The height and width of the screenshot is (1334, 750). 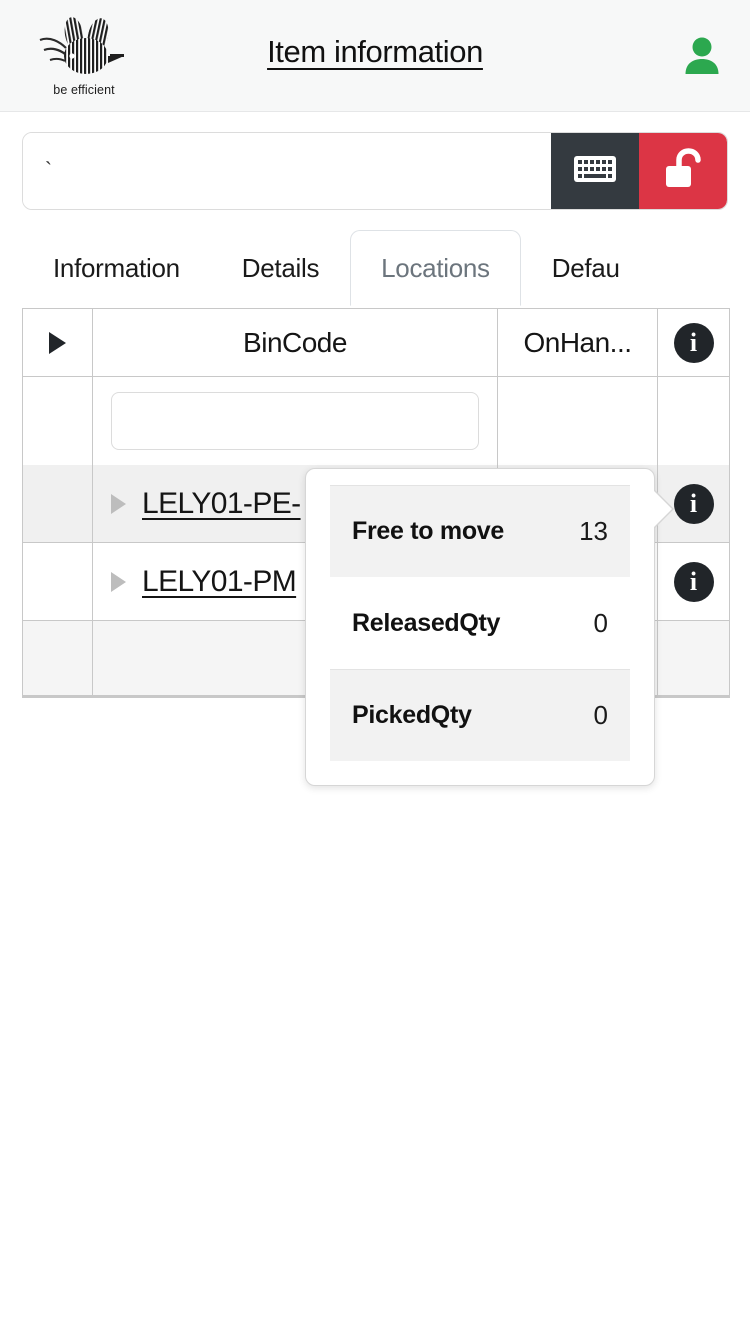 What do you see at coordinates (84, 89) in the screenshot?
I see `brand-tagline: be efficient` at bounding box center [84, 89].